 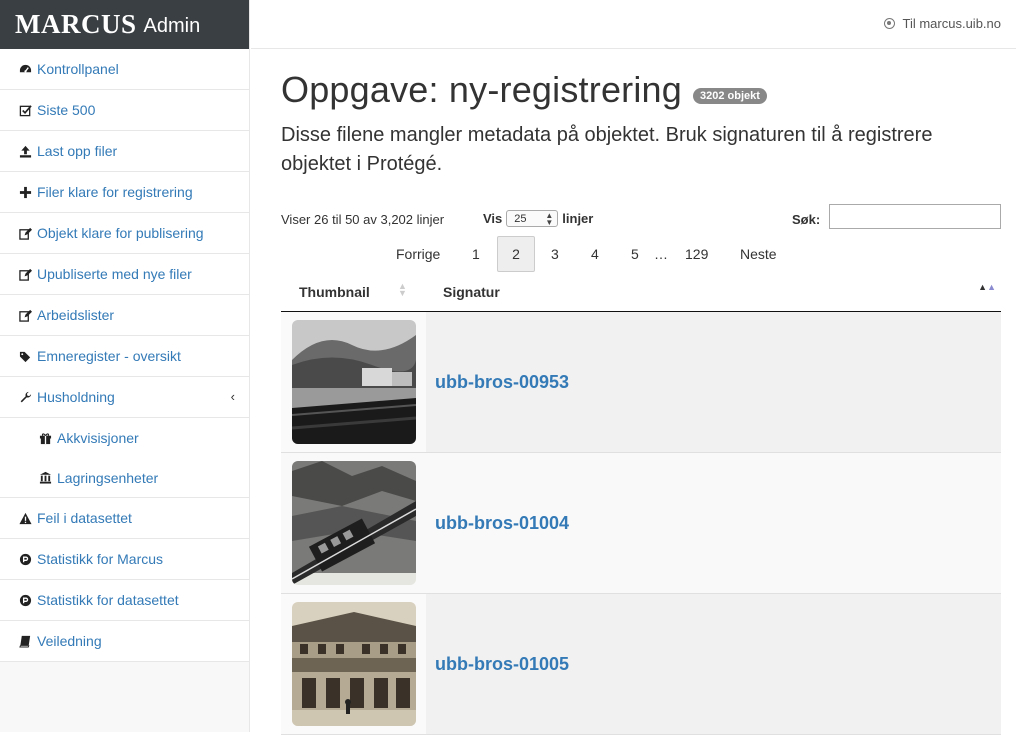 I want to click on pagination-page-2: 2, so click(x=516, y=254).